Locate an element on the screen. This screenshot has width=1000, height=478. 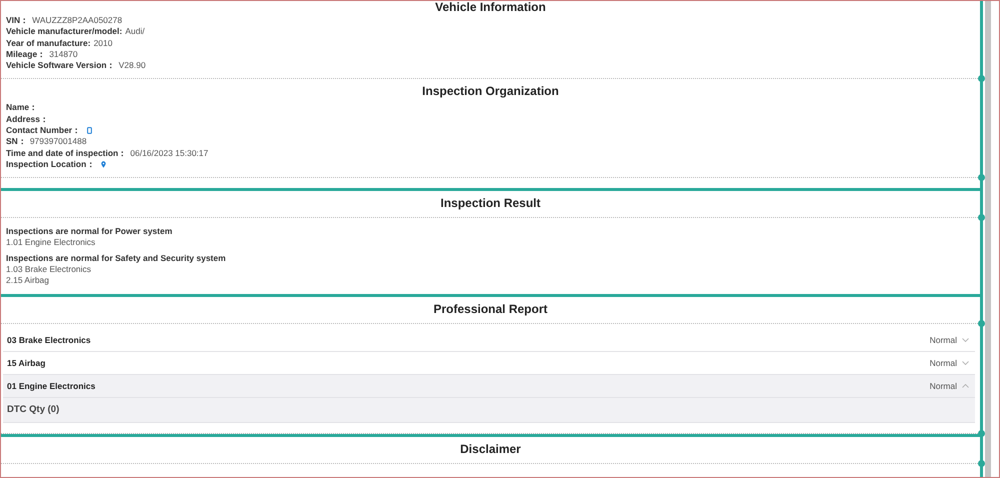
field-value: WAUZZZ8P2AA050278 is located at coordinates (77, 20).